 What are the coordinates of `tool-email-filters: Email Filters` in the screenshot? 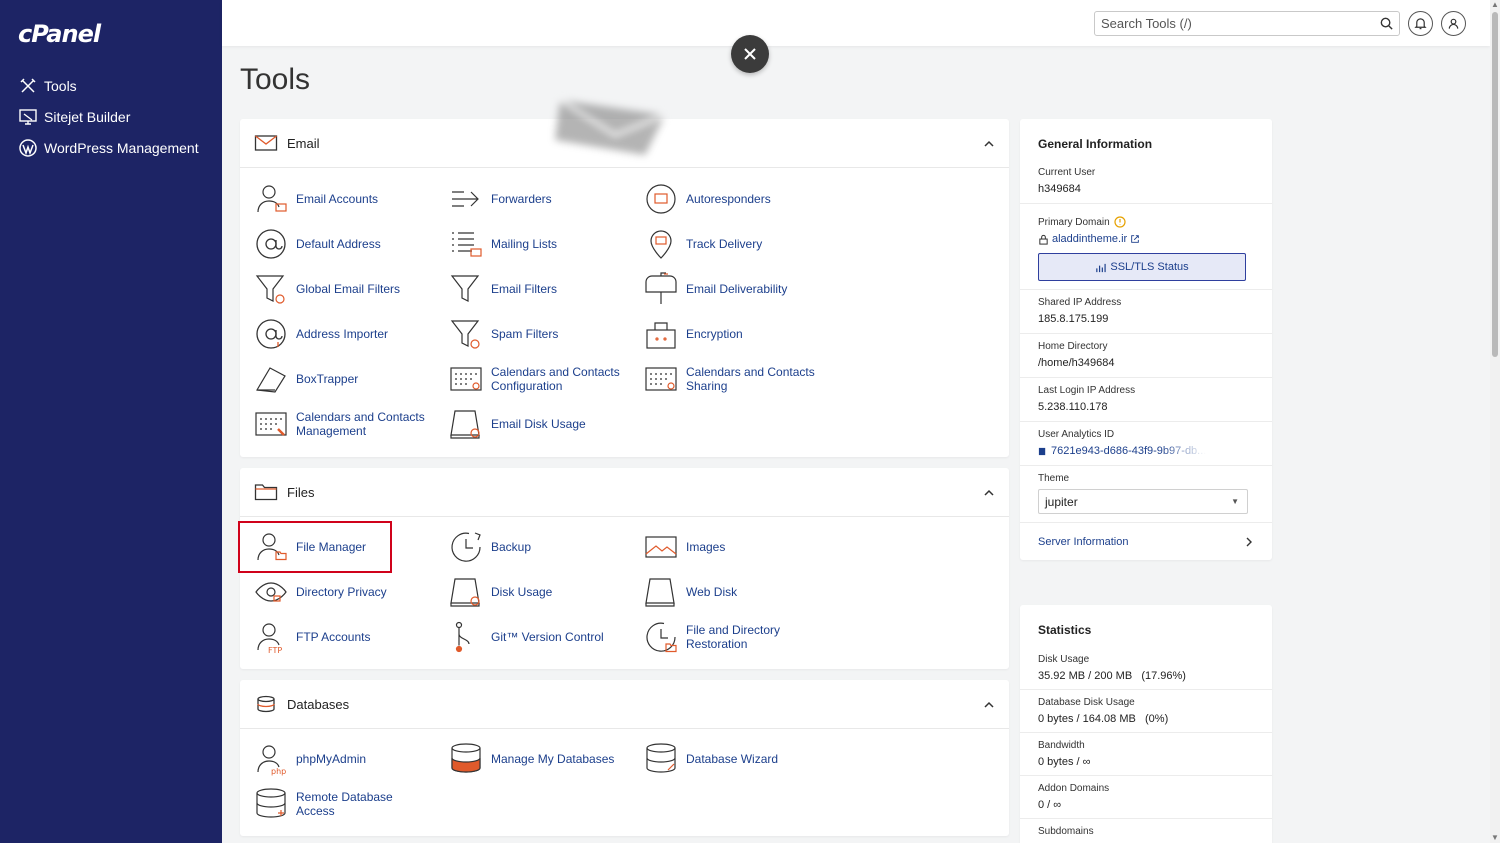 It's located at (539, 289).